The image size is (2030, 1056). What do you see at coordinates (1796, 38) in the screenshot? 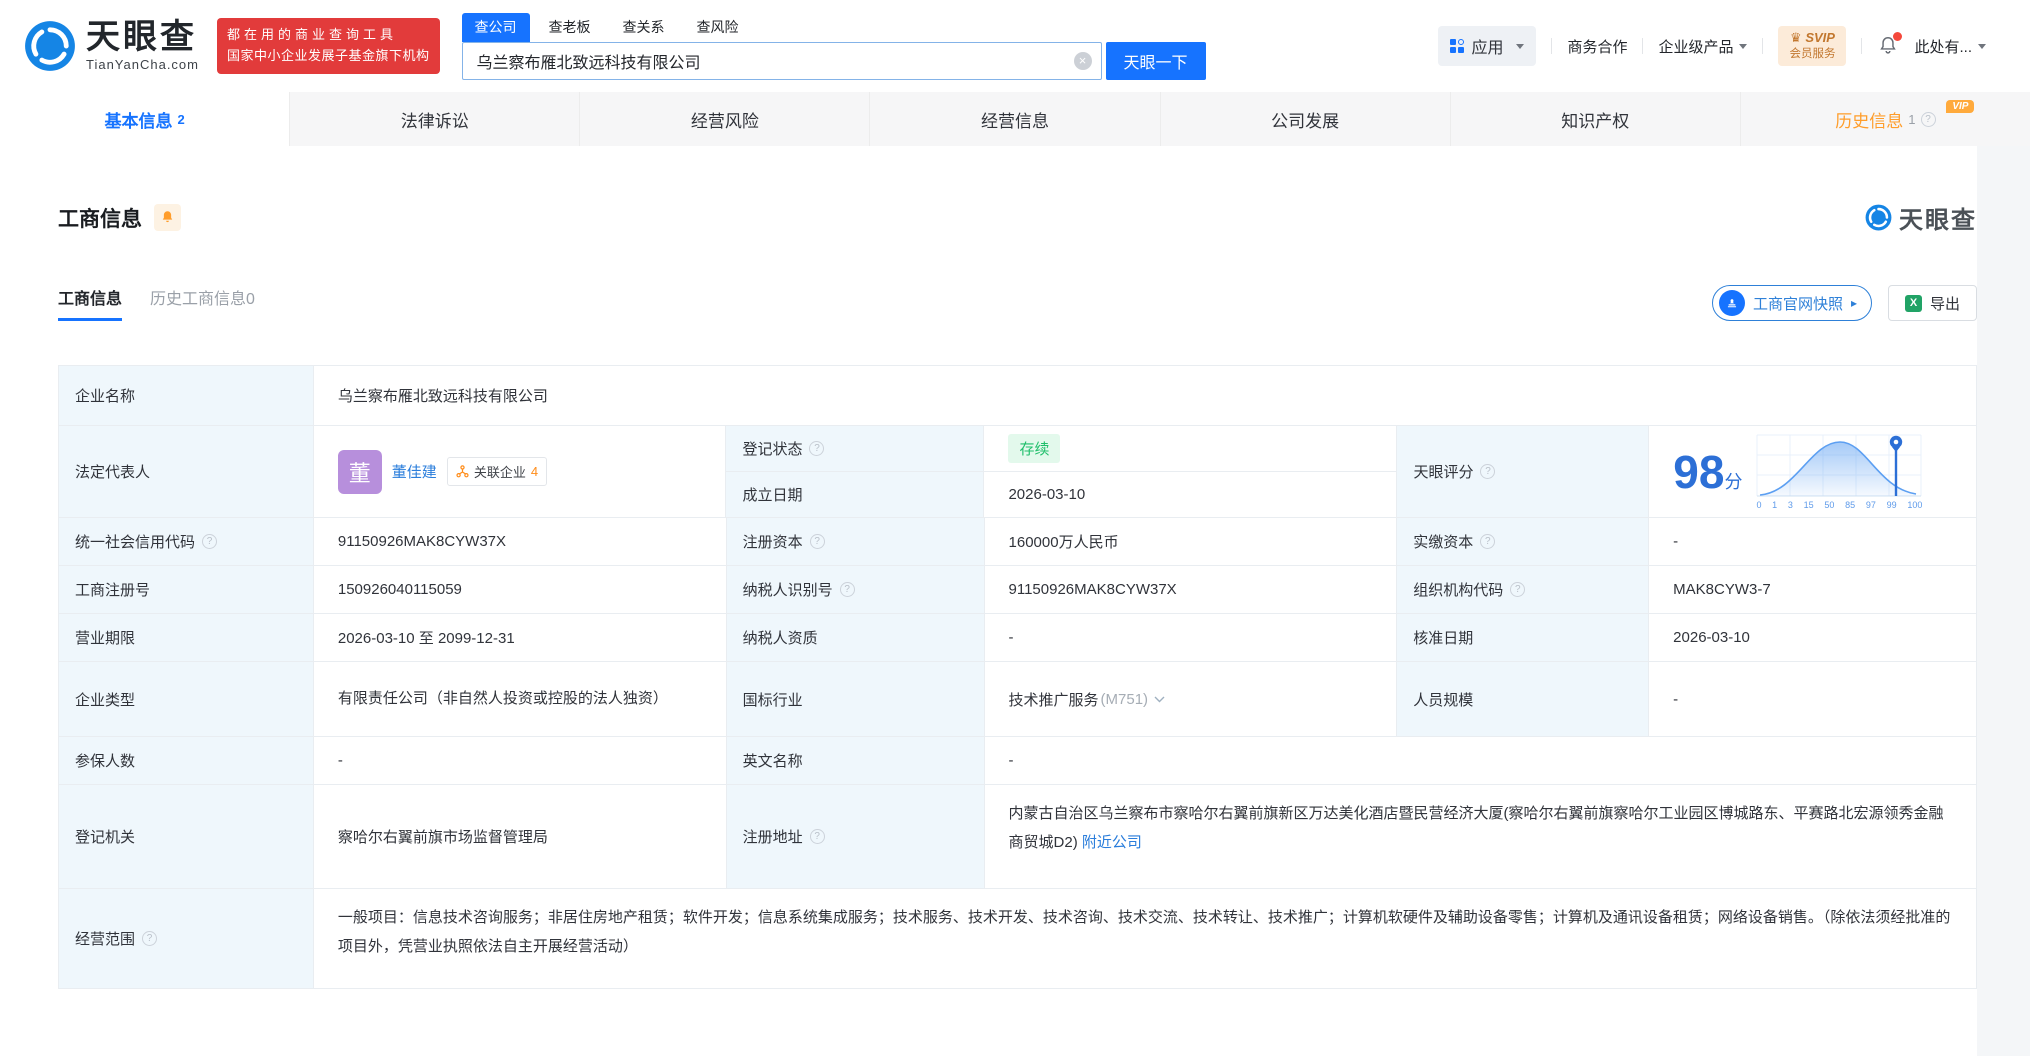
I see `crown-icon: ♛` at bounding box center [1796, 38].